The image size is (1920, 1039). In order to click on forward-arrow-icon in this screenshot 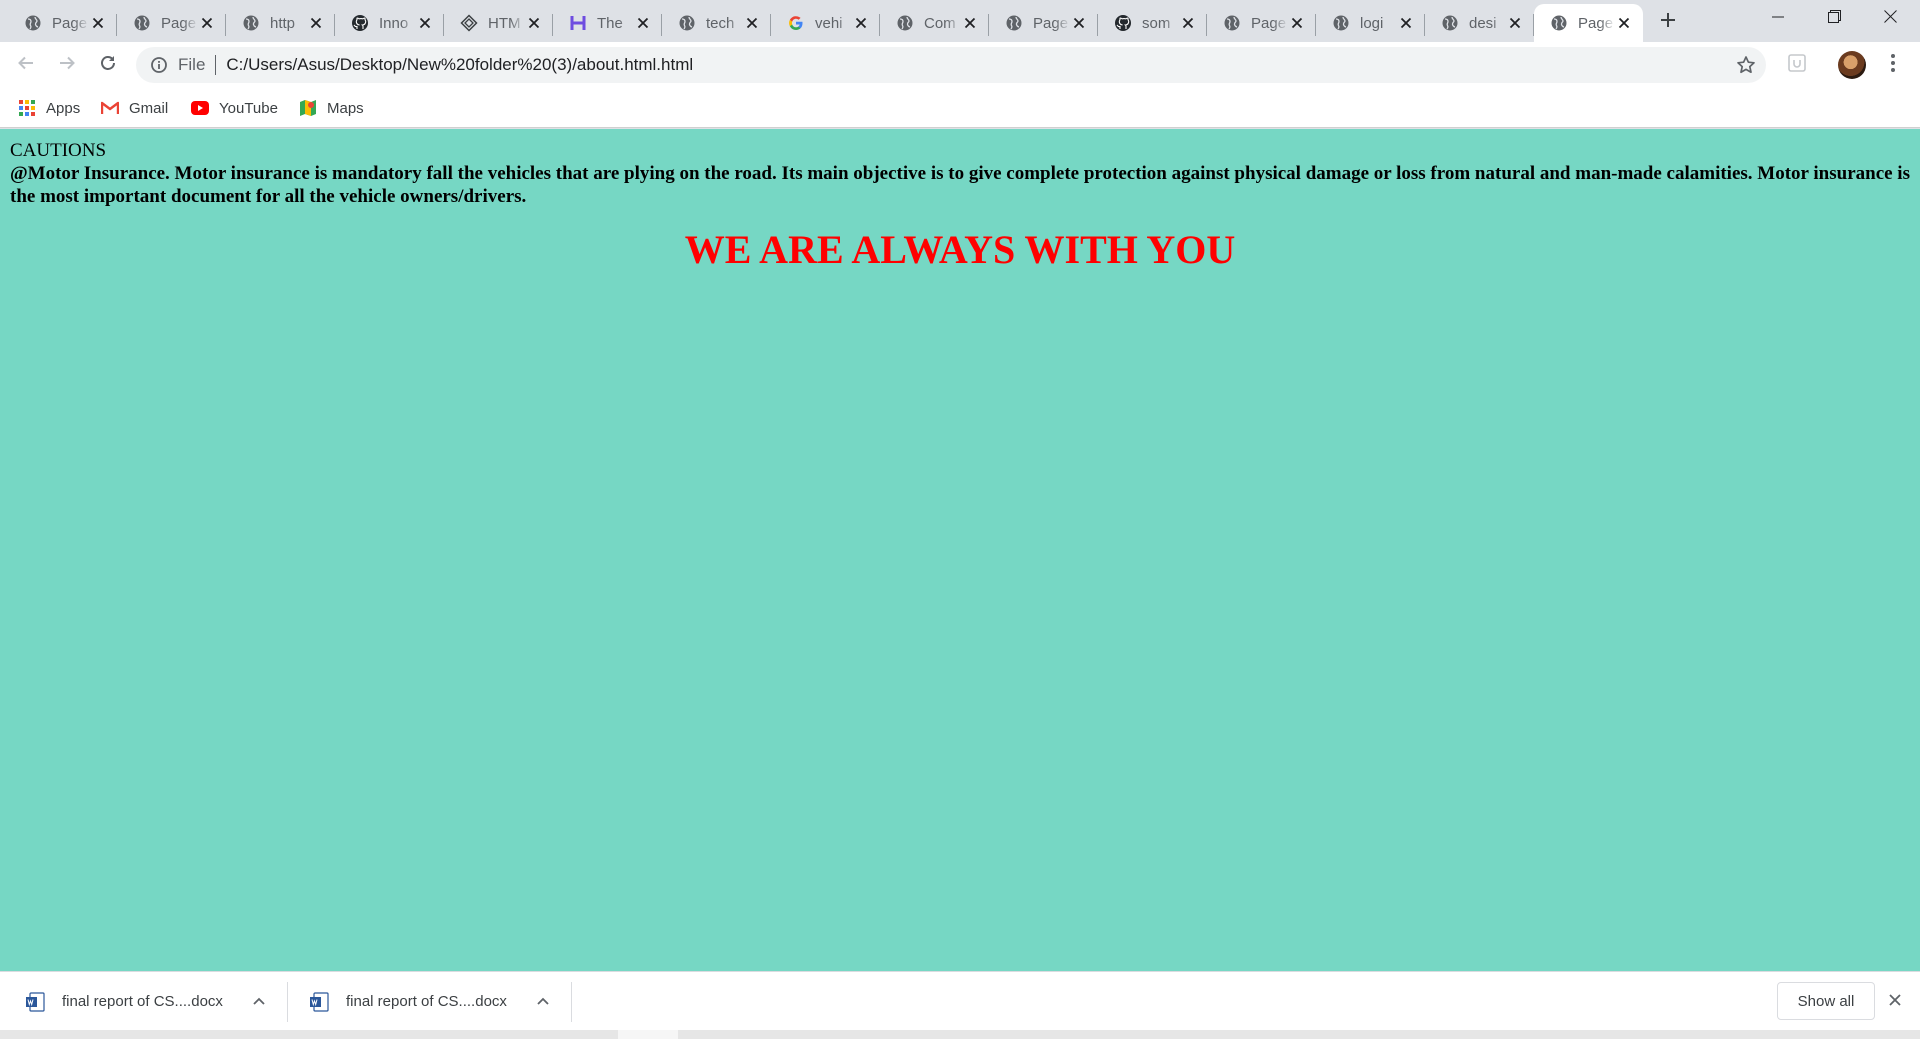, I will do `click(67, 65)`.